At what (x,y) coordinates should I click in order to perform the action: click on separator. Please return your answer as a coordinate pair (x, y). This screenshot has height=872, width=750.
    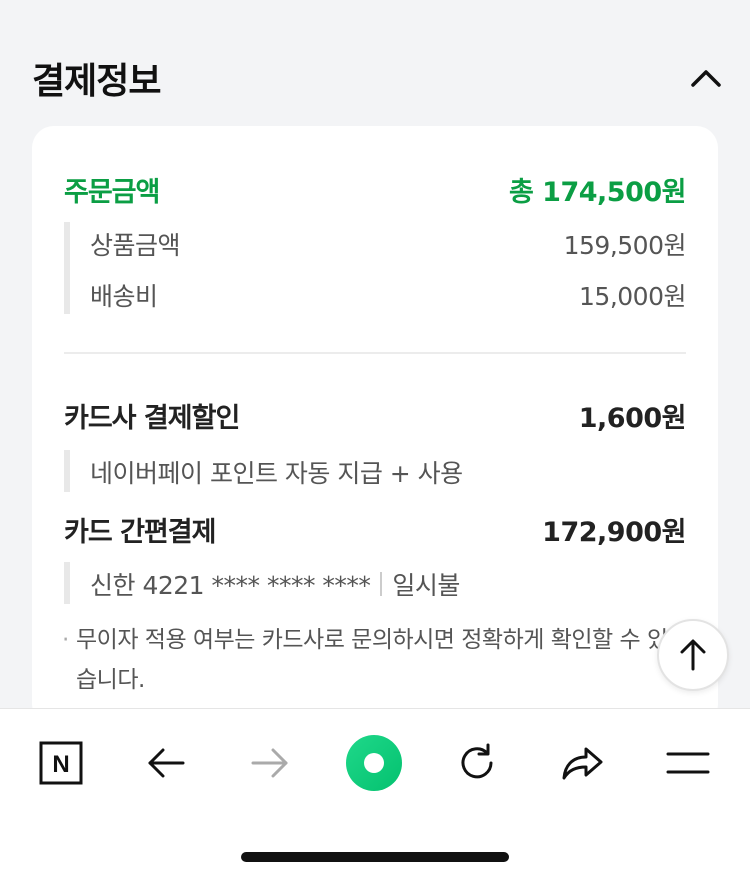
    Looking at the image, I should click on (381, 584).